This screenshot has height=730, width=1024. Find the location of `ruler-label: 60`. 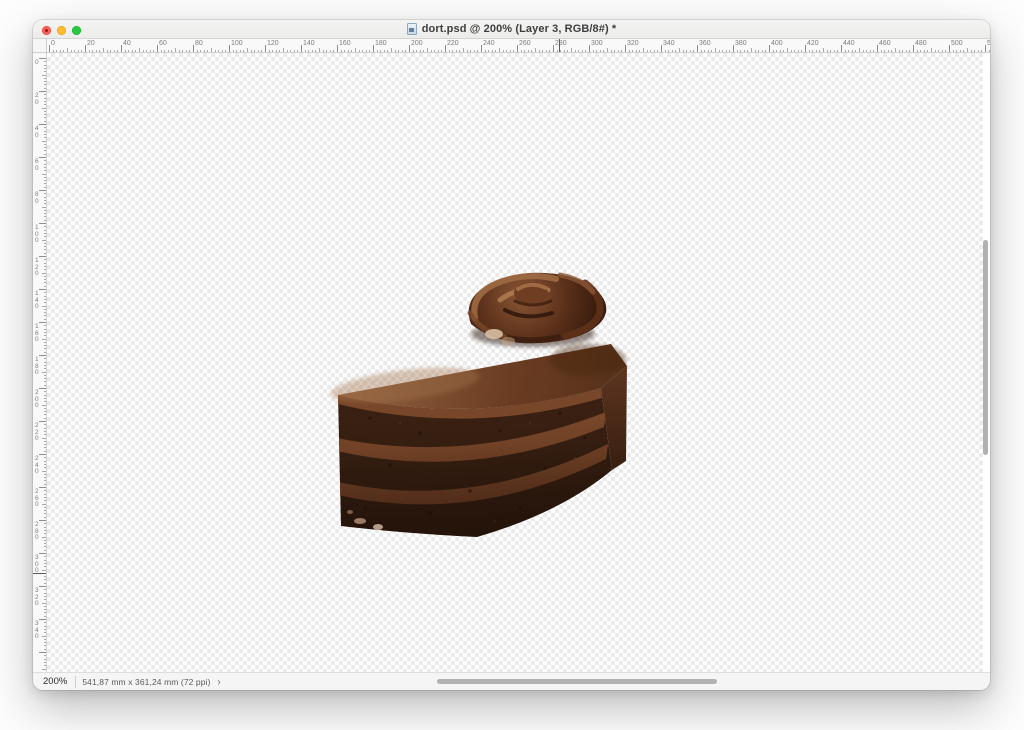

ruler-label: 60 is located at coordinates (37, 165).